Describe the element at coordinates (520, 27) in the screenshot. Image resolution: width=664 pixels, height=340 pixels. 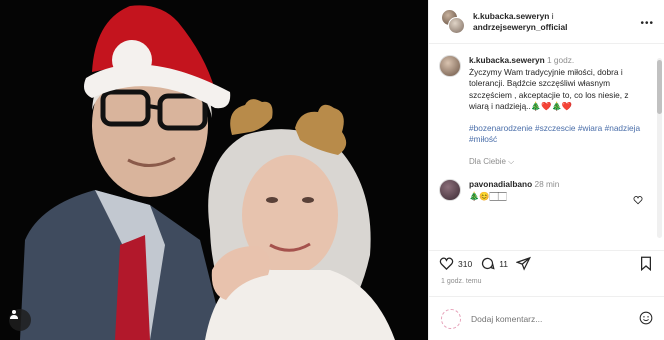
I see `author-username-secondary: andrzejseweryn_official` at that location.